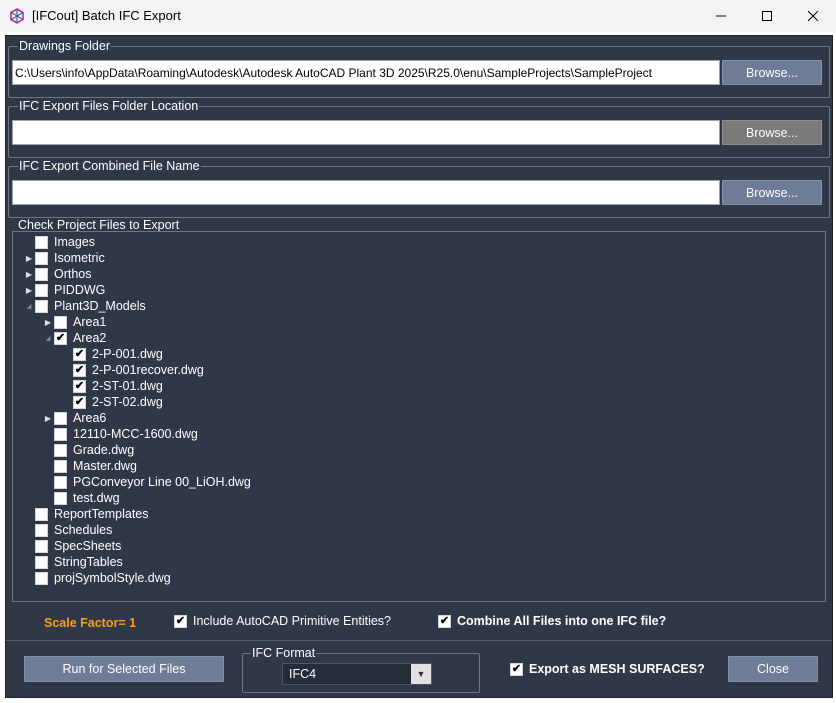 The height and width of the screenshot is (703, 836). Describe the element at coordinates (444, 621) in the screenshot. I see `combine-all-checkbox: ✔` at that location.